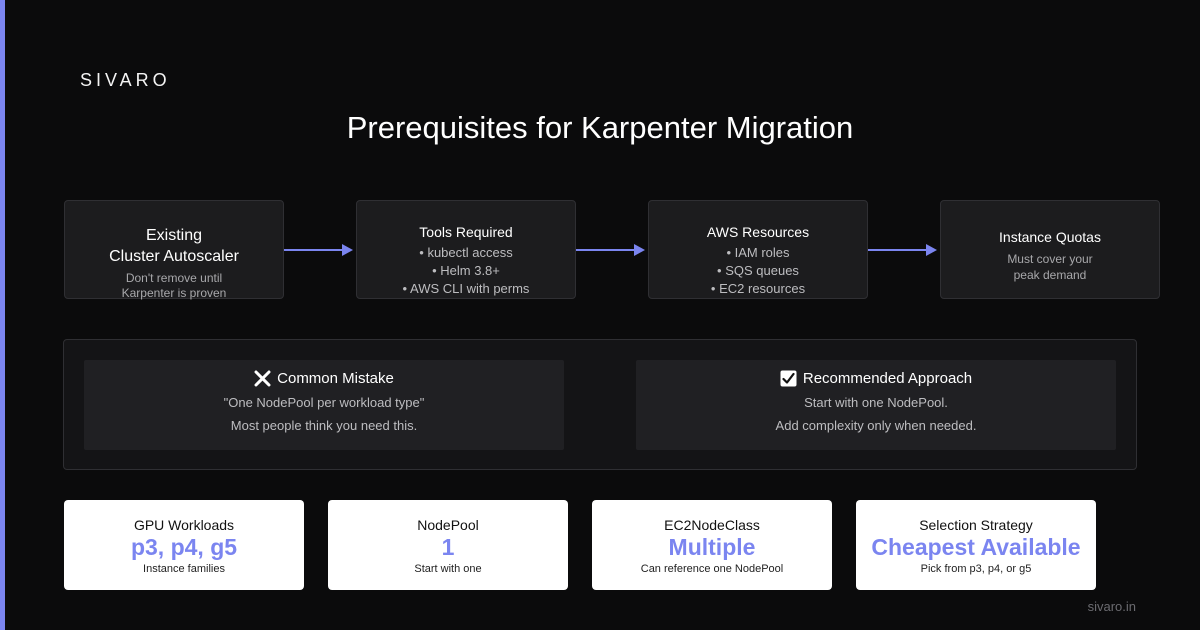 The image size is (1200, 630). I want to click on metric-value: 1, so click(448, 547).